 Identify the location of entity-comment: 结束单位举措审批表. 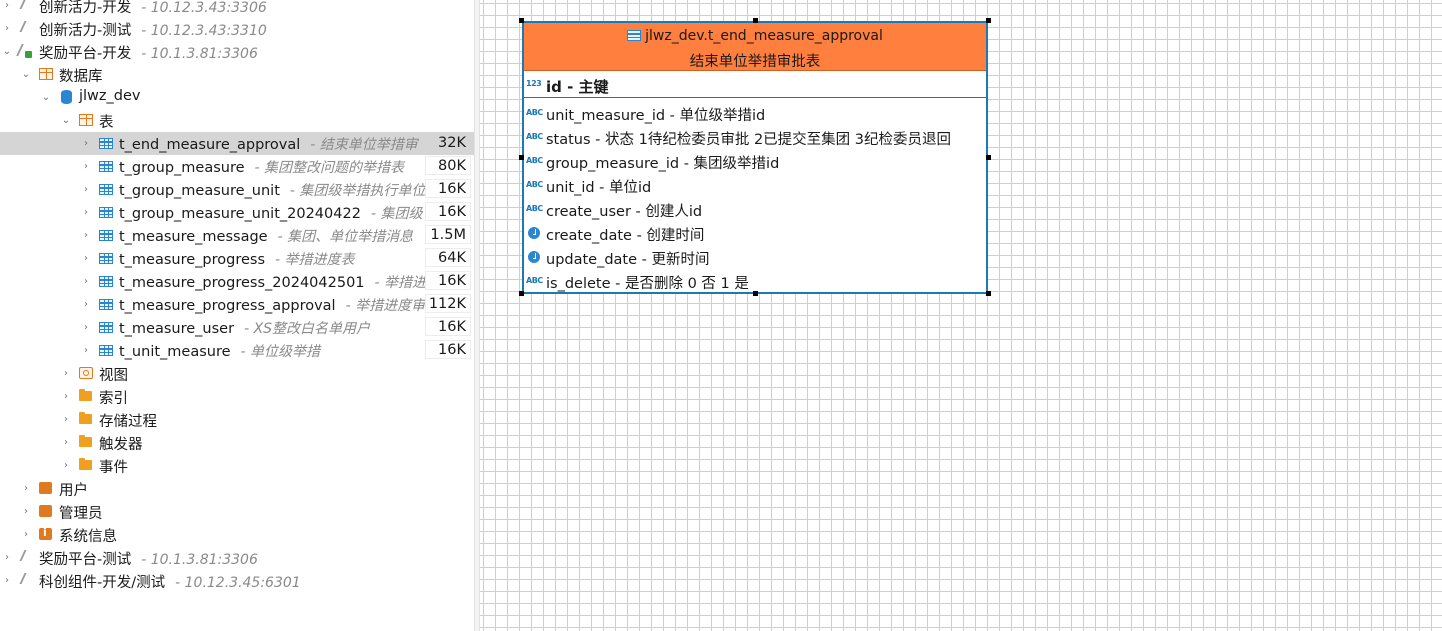
(755, 62).